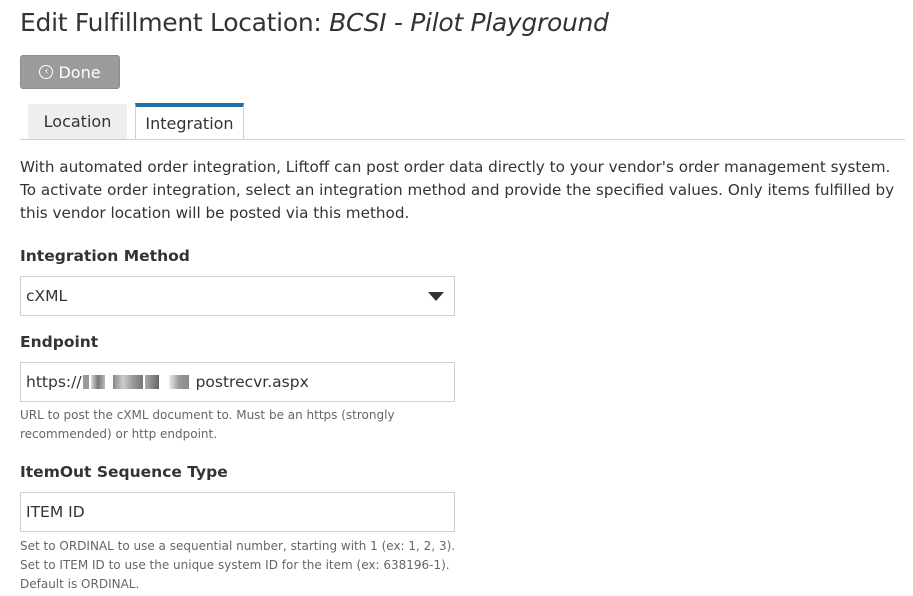 Image resolution: width=913 pixels, height=596 pixels. I want to click on itemout-sequence-value: ITEM ID, so click(55, 512).